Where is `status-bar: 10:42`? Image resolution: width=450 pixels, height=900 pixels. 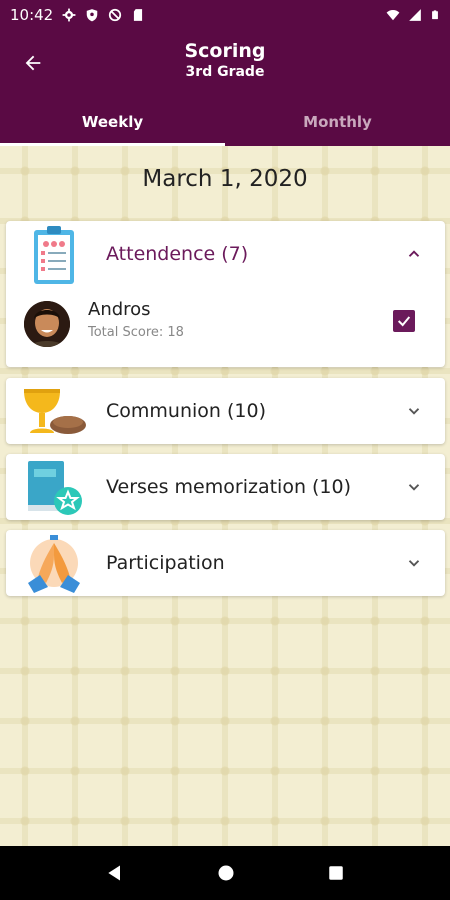
status-bar: 10:42 is located at coordinates (225, 15).